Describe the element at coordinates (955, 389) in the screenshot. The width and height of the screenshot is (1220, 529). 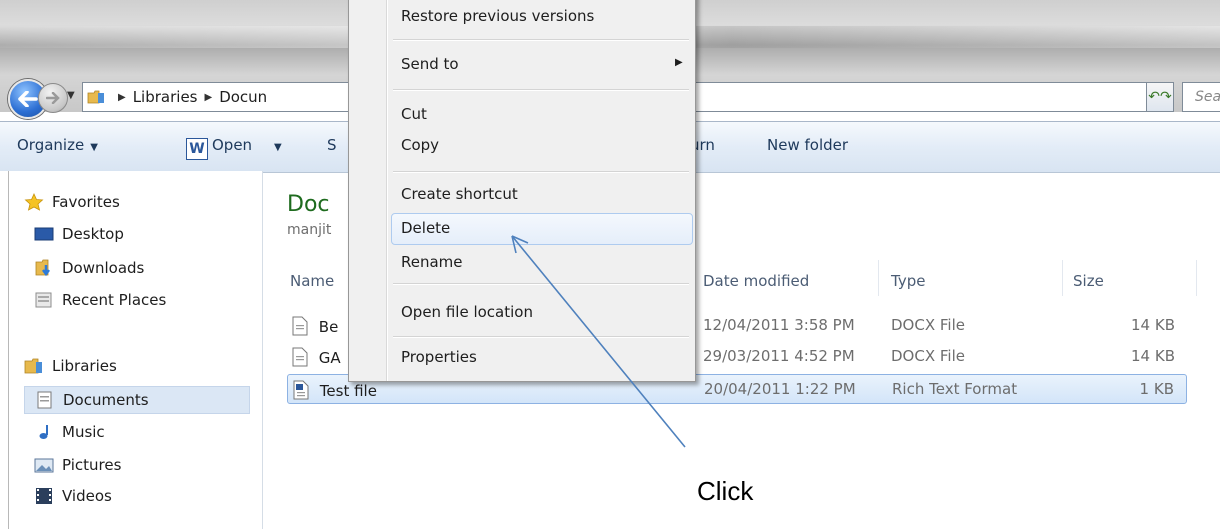
I see `file-type: Rich Text Format` at that location.